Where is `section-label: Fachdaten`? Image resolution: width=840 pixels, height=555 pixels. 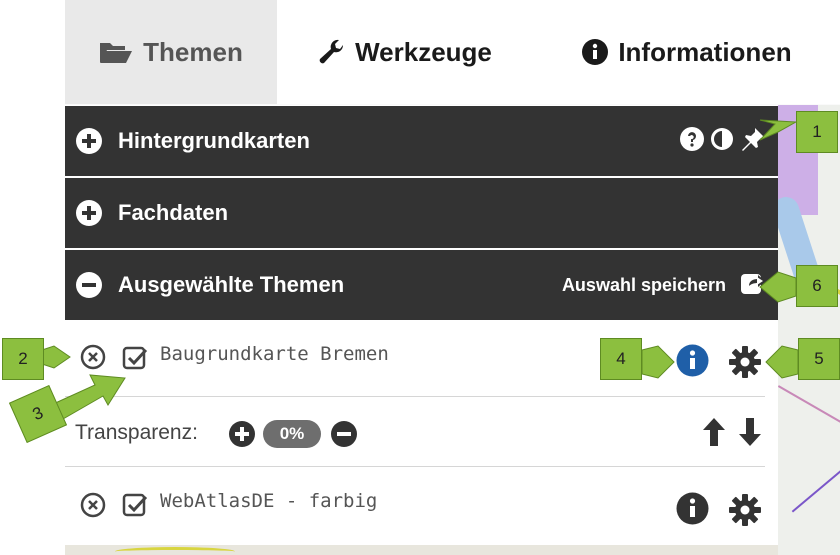
section-label: Fachdaten is located at coordinates (173, 212).